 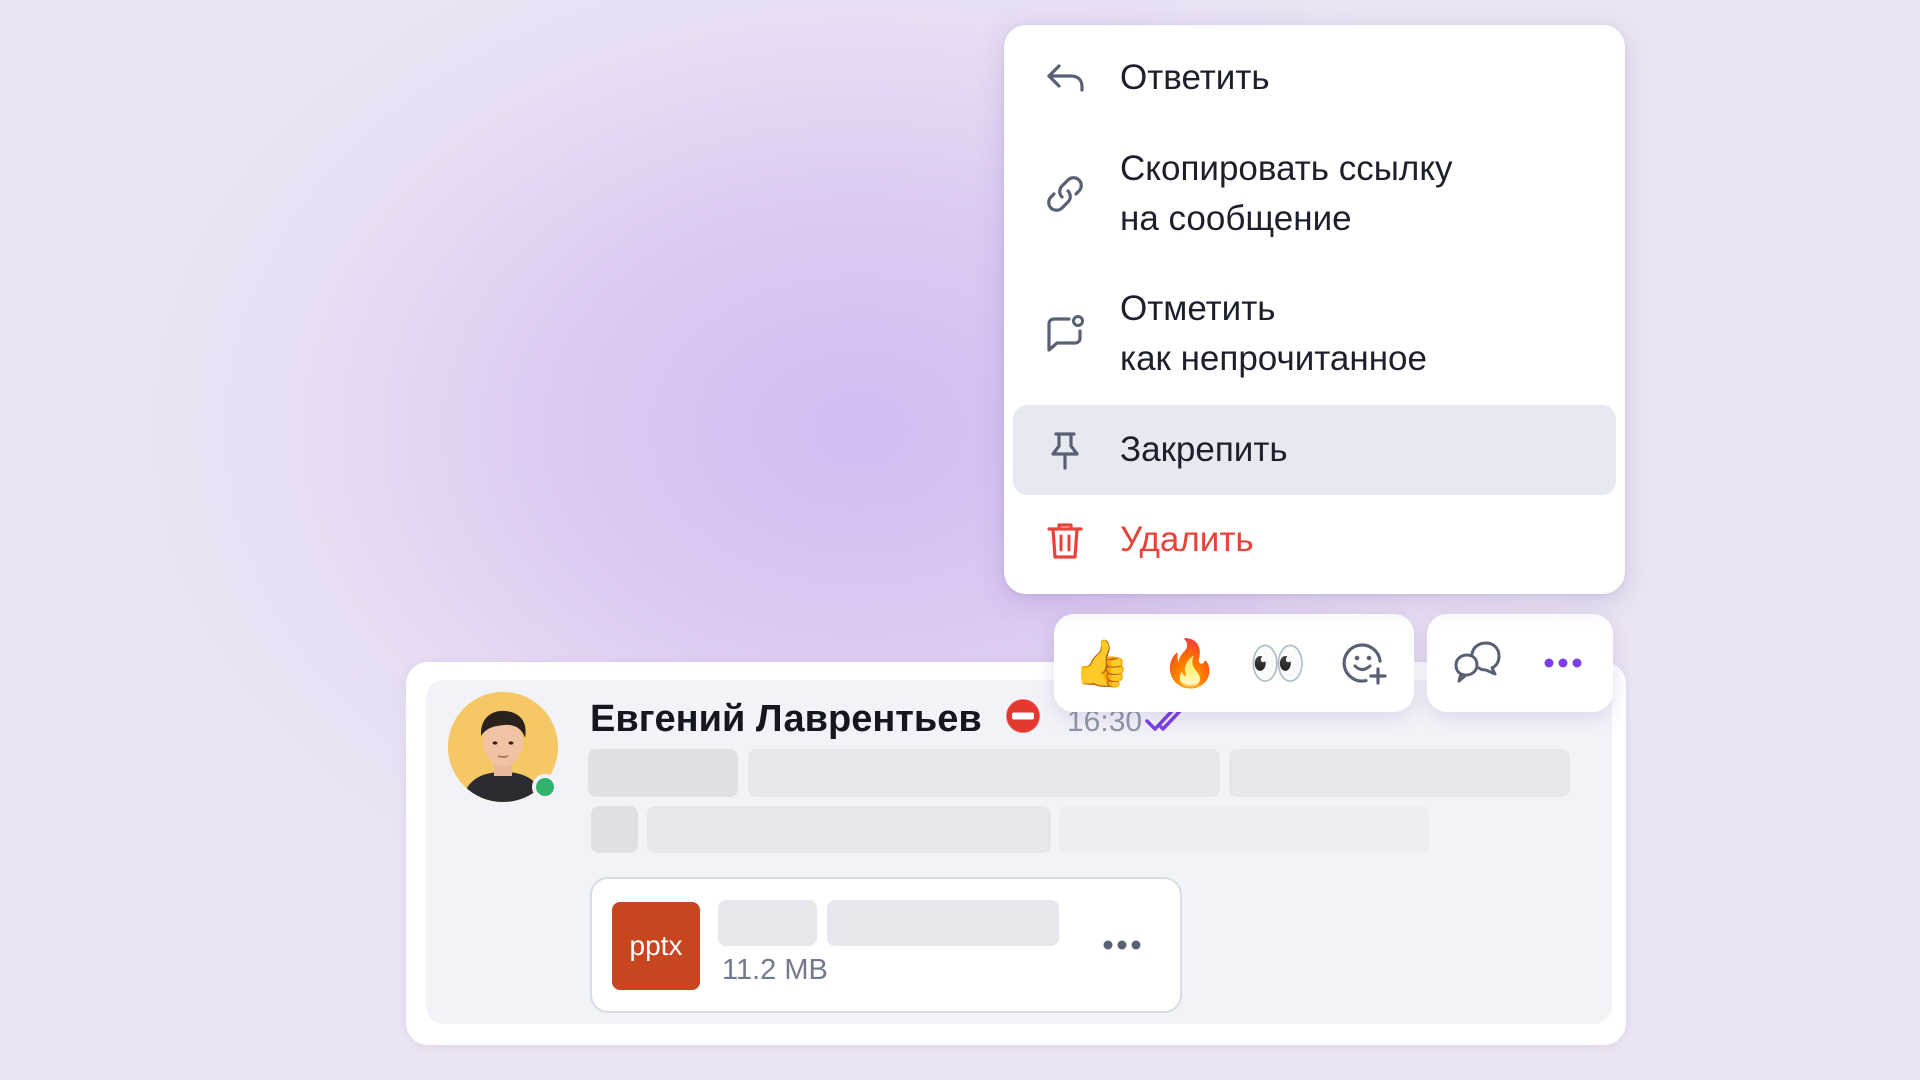 I want to click on message-author: Евгений Лаврентьев, so click(x=786, y=719).